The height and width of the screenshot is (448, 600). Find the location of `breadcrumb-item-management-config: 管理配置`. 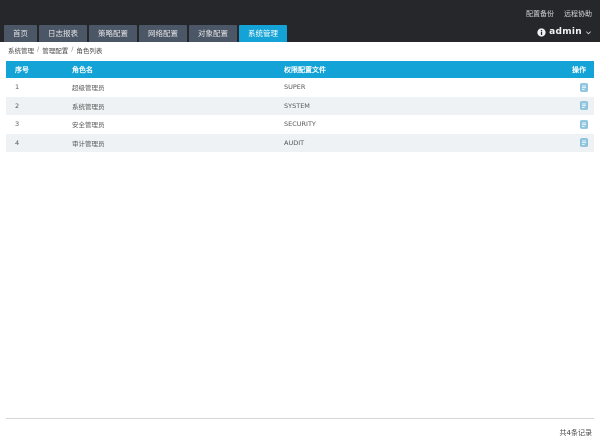

breadcrumb-item-management-config: 管理配置 is located at coordinates (55, 50).